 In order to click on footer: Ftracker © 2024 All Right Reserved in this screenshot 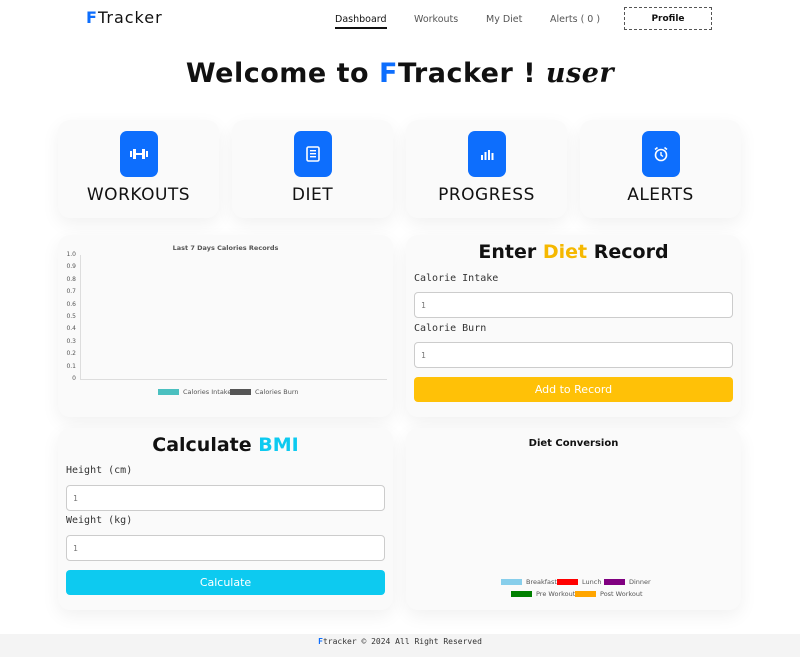, I will do `click(400, 645)`.